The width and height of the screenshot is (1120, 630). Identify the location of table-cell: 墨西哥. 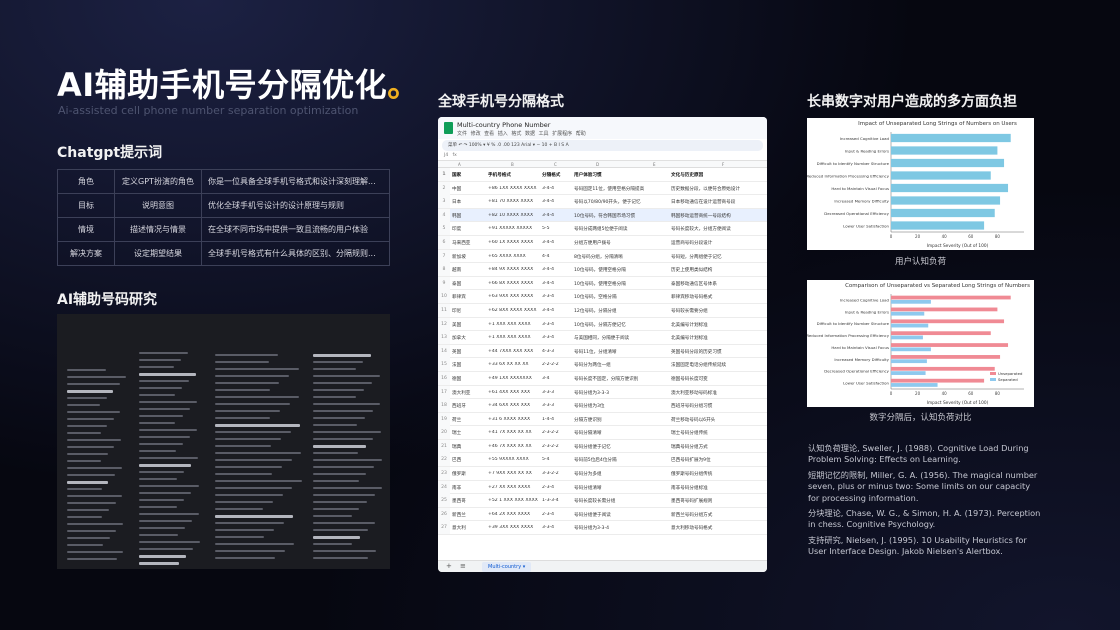
(469, 501).